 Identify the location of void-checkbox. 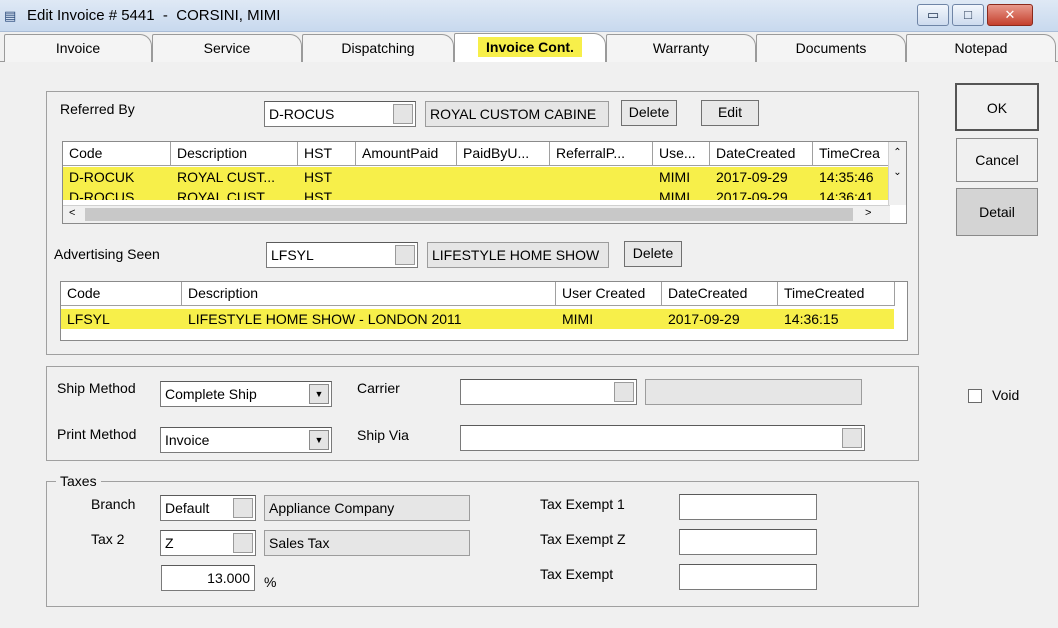
(975, 396).